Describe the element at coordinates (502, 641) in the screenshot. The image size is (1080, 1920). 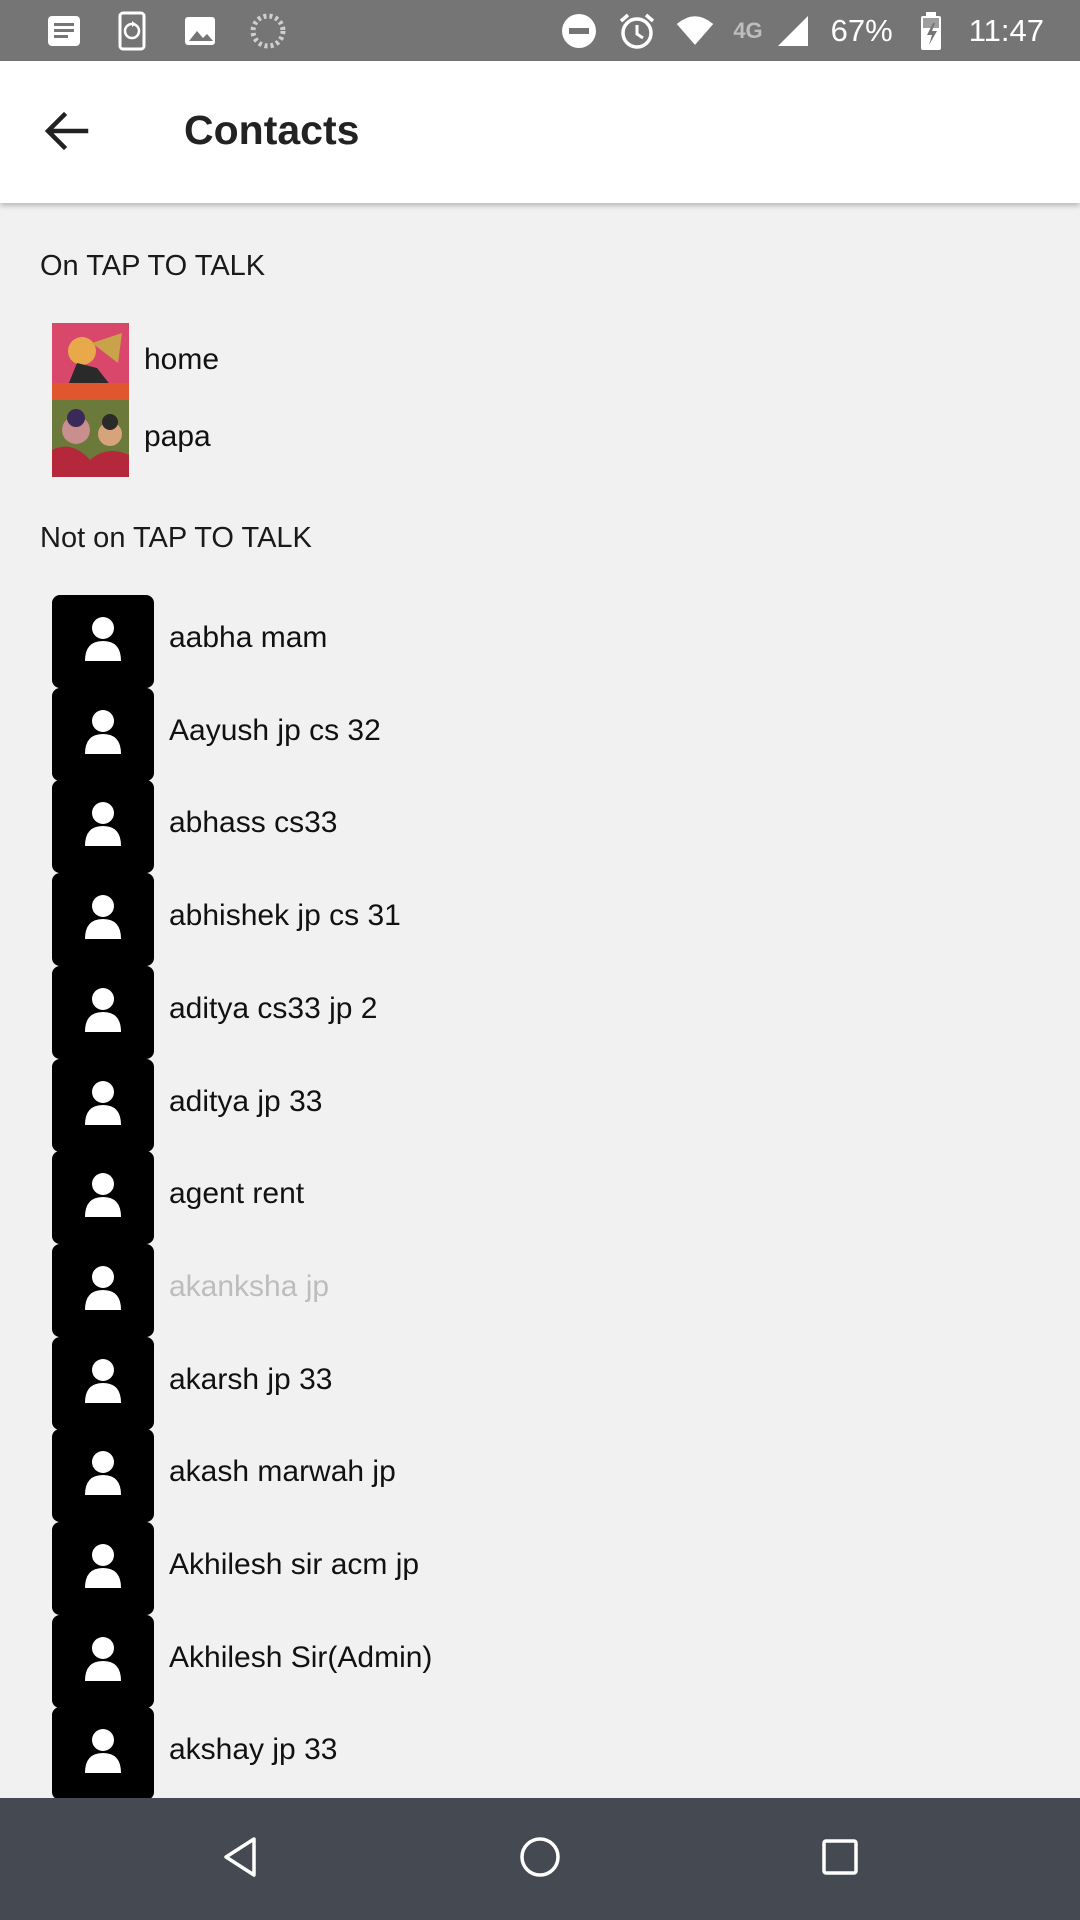
I see `contact-row: aabha mam` at that location.